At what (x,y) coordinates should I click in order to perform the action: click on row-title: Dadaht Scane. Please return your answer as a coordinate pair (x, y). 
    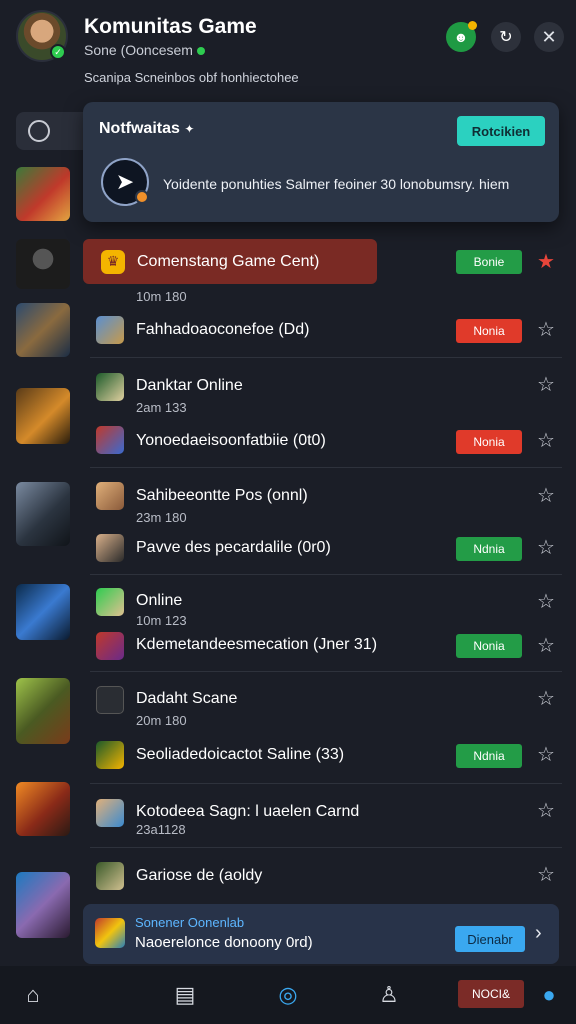
    Looking at the image, I should click on (187, 698).